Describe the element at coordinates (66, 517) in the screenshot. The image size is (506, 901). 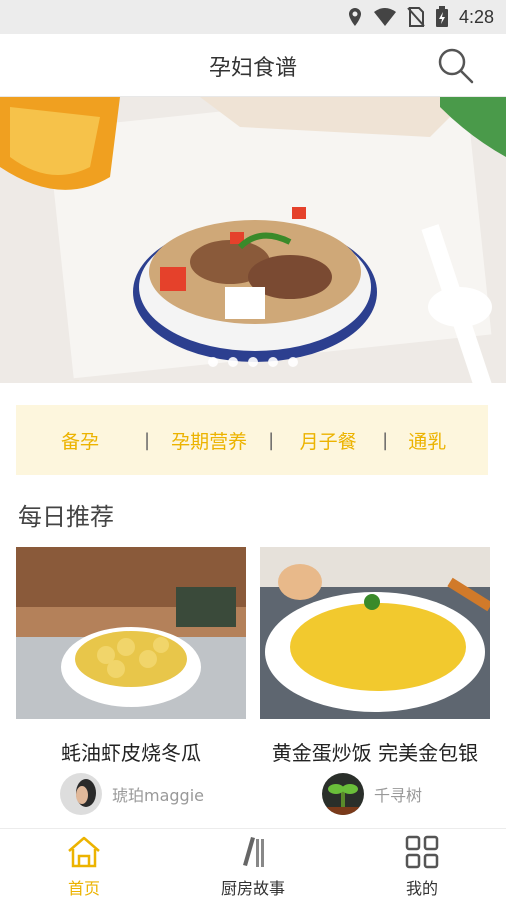
I see `section-title: 每日推荐` at that location.